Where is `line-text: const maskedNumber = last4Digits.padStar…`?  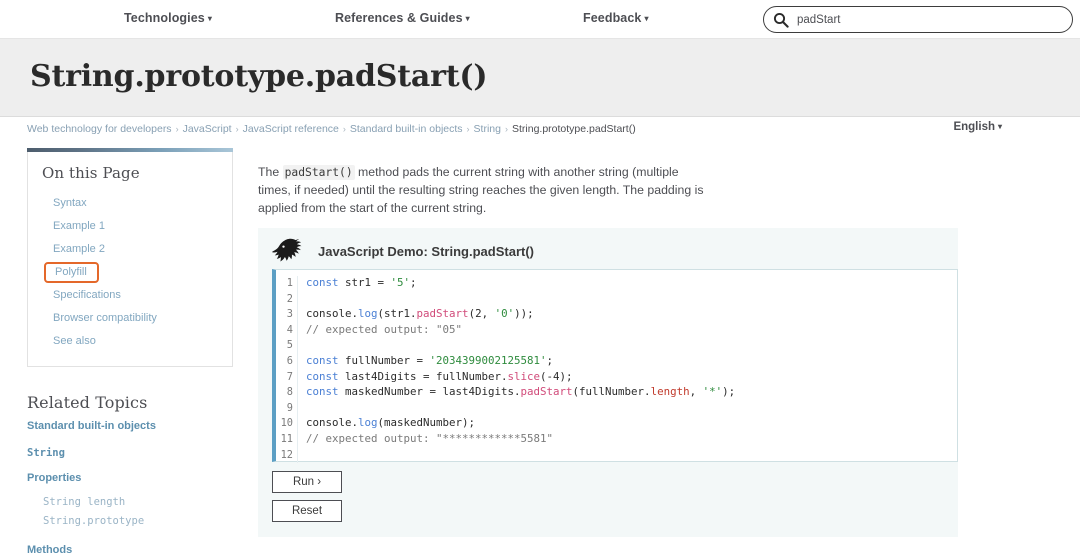
line-text: const maskedNumber = last4Digits.padStar… is located at coordinates (521, 392).